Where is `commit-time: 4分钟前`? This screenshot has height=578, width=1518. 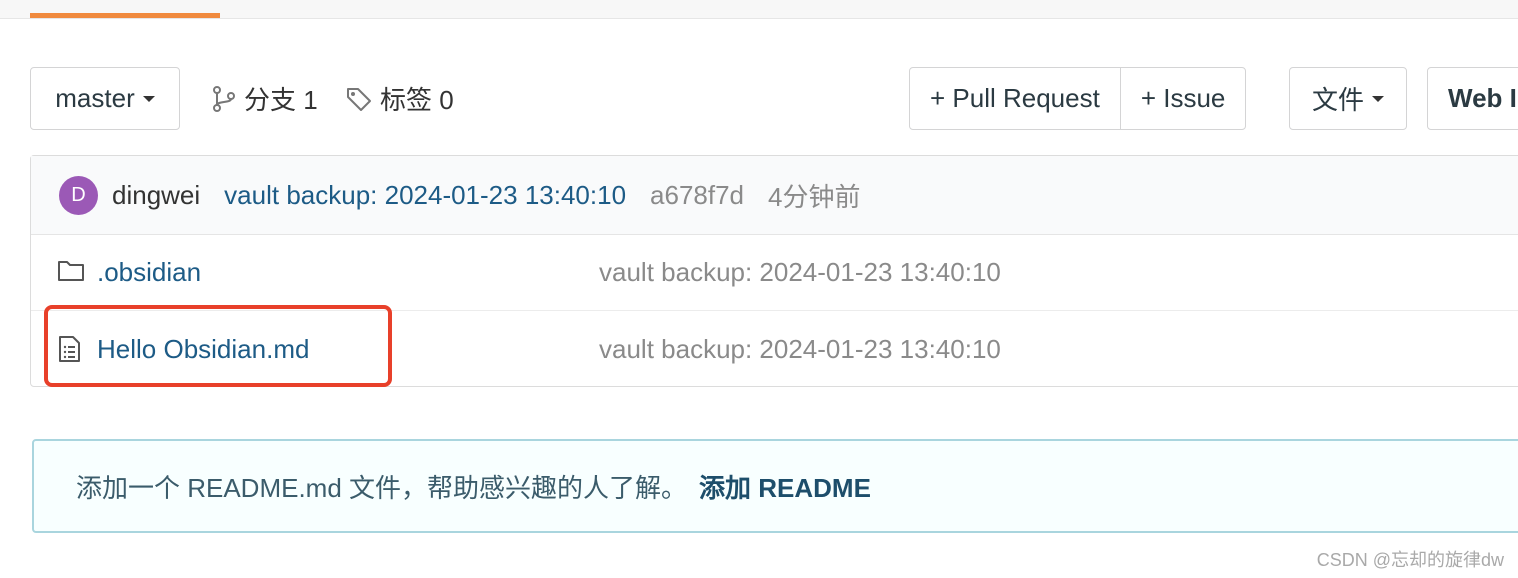 commit-time: 4分钟前 is located at coordinates (814, 196).